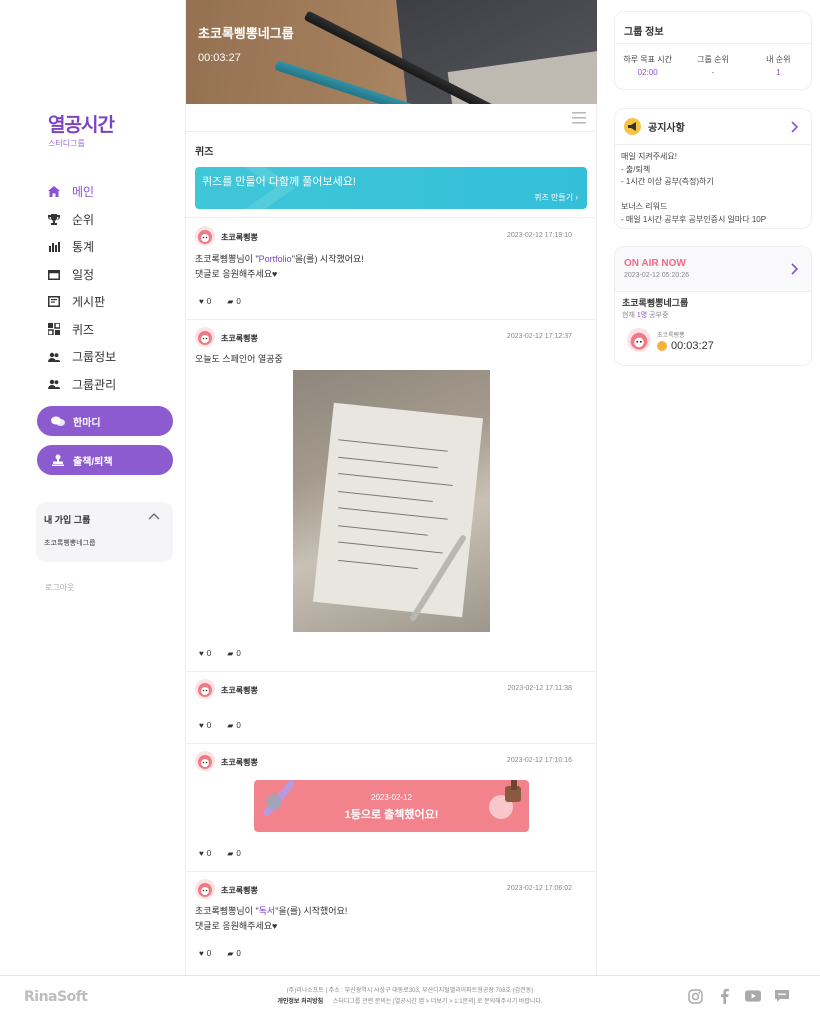 This screenshot has width=820, height=1017. Describe the element at coordinates (645, 315) in the screenshot. I see `on-air-count: 현재 1명 공부중` at that location.